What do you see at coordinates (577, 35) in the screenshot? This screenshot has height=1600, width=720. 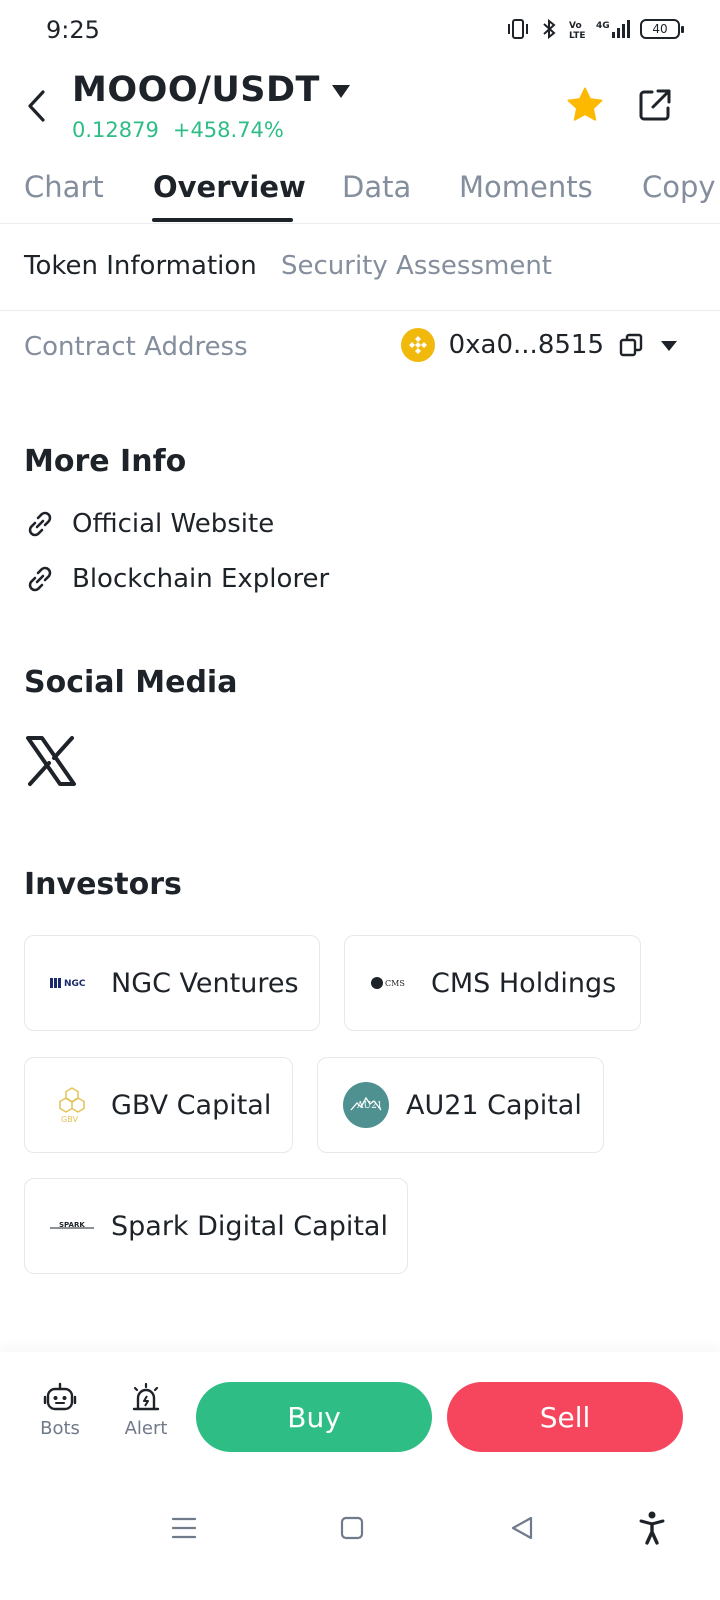 I see `svg-text: LTE` at bounding box center [577, 35].